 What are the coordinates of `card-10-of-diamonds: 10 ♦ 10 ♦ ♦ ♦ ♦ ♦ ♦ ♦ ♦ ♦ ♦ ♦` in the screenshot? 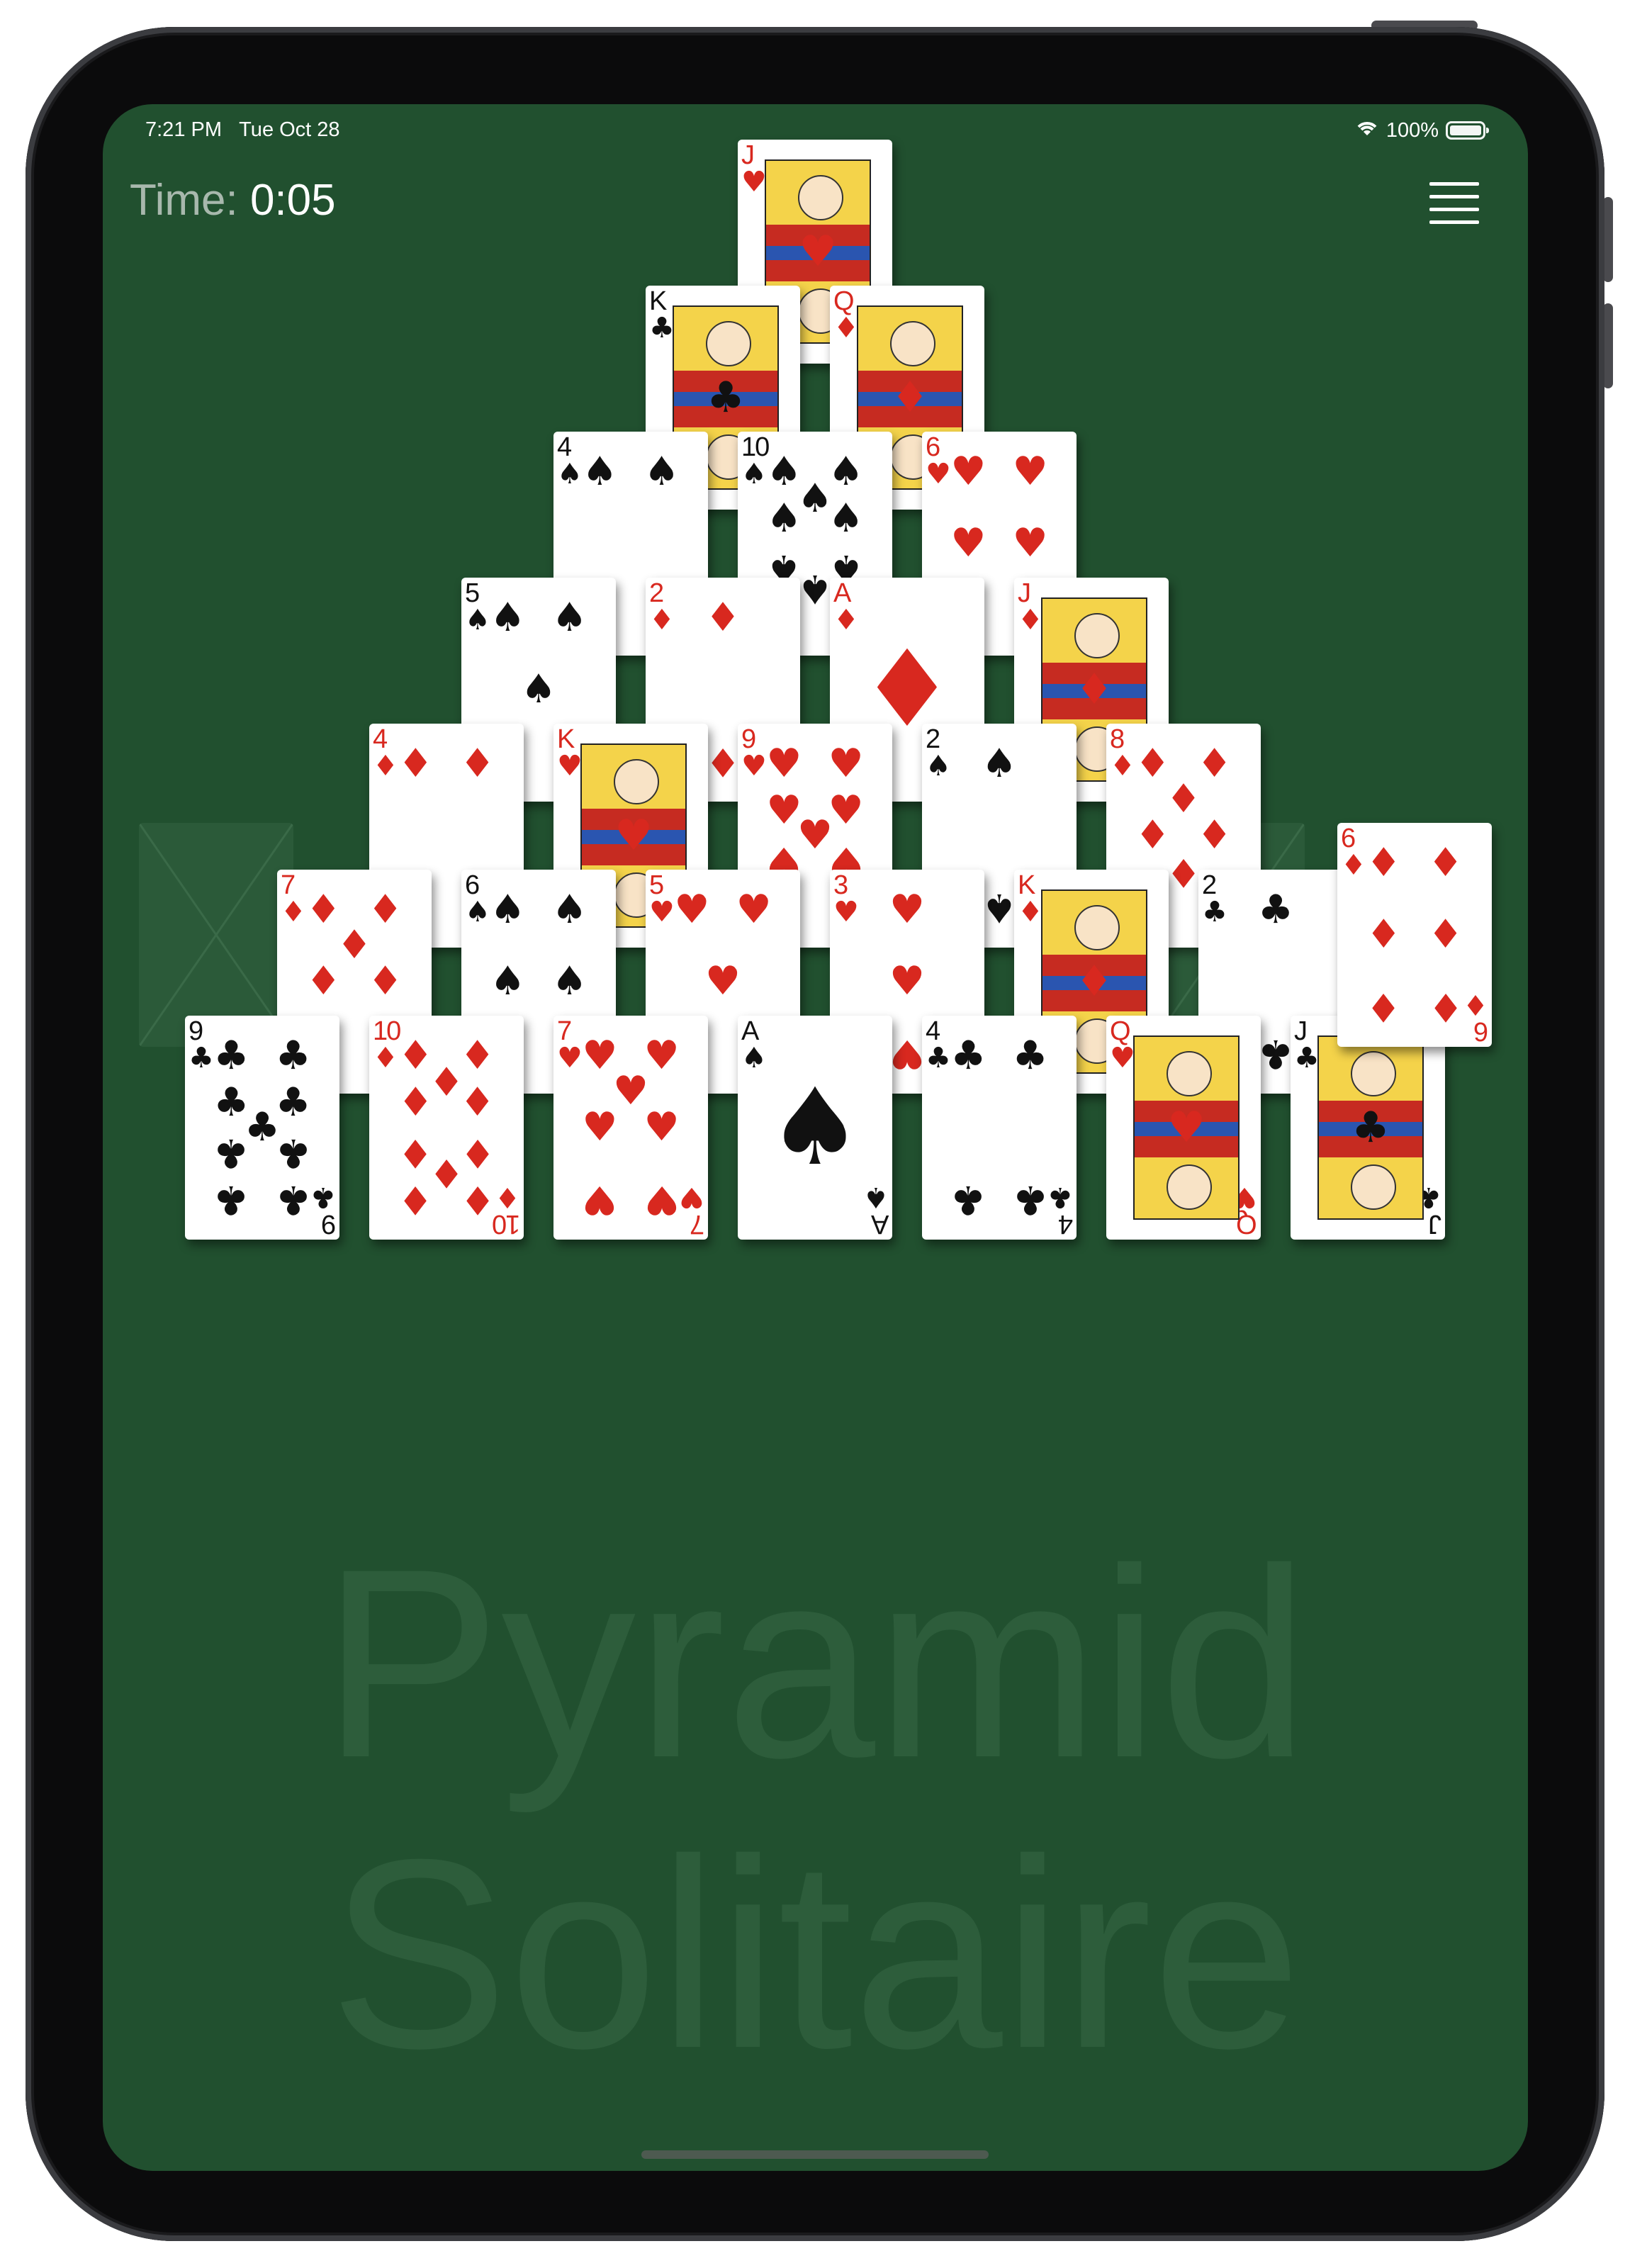 It's located at (446, 1128).